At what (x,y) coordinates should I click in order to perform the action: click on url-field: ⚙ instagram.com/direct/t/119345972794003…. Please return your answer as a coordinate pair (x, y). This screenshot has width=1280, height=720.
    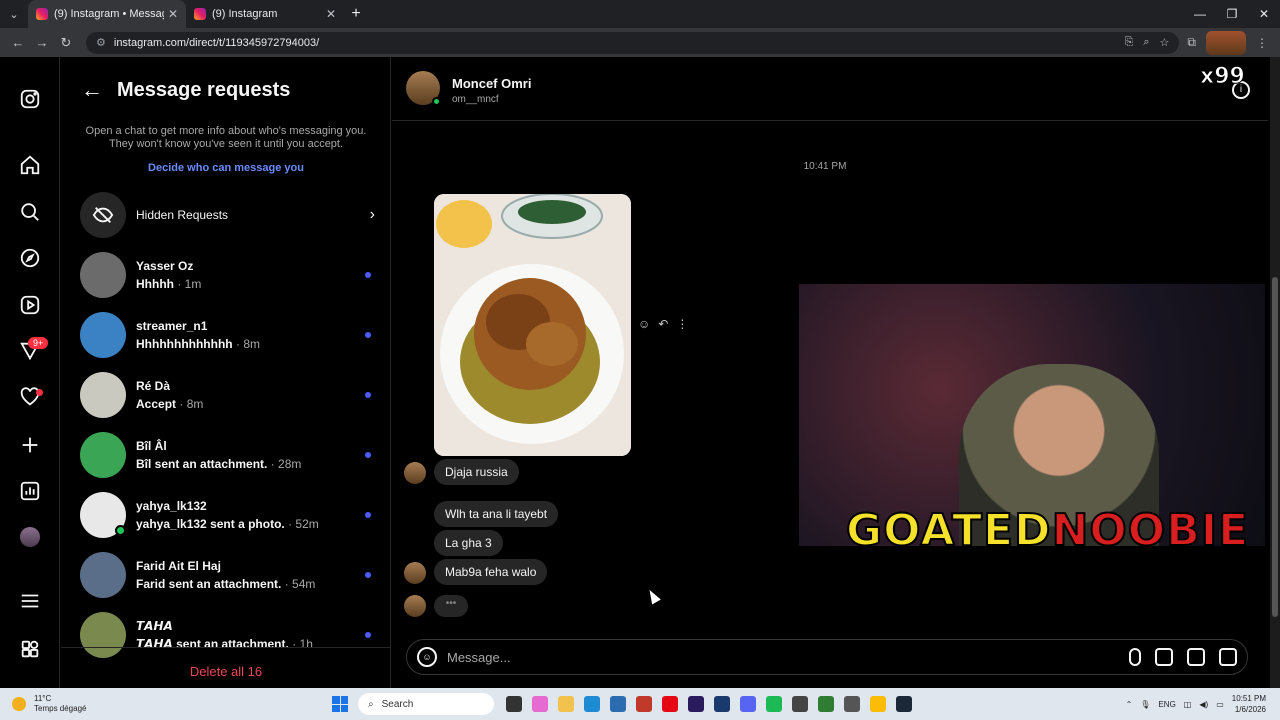
    Looking at the image, I should click on (633, 42).